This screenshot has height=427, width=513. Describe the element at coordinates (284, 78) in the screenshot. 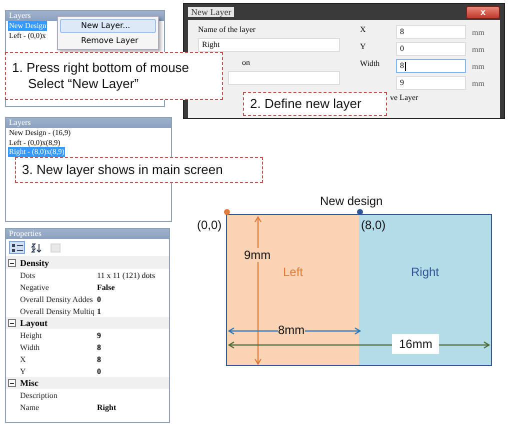

I see `description-field` at that location.